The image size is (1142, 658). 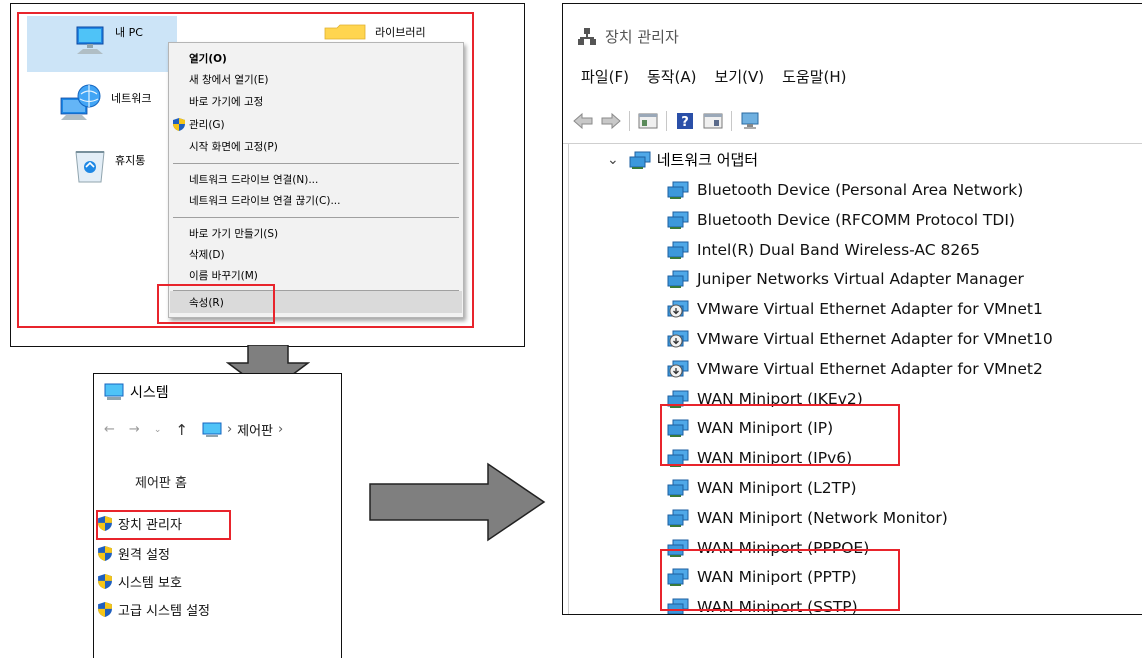 What do you see at coordinates (856, 220) in the screenshot?
I see `device-label: Bluetooth Device (RFCOMM Protocol TDI)` at bounding box center [856, 220].